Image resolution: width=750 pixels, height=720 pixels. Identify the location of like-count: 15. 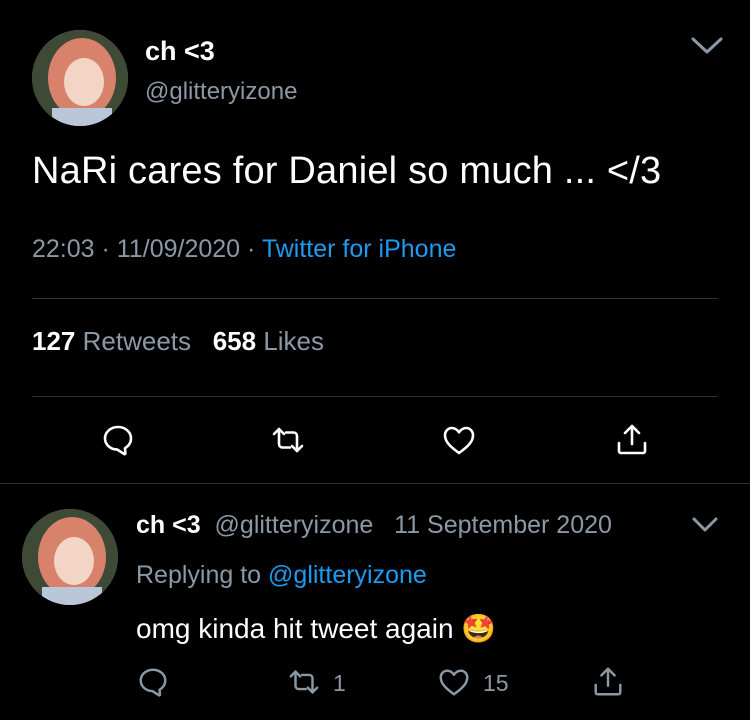
(496, 683).